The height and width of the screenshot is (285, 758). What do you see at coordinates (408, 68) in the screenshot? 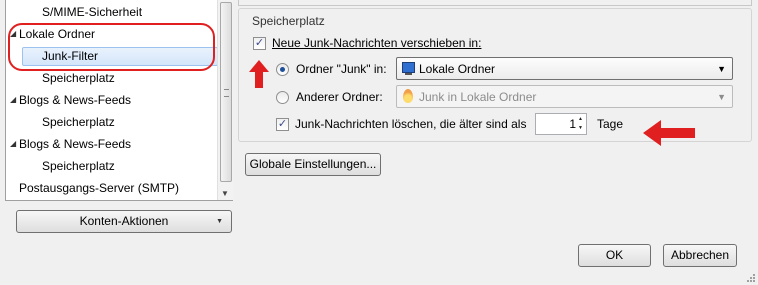
I see `monitor-icon` at bounding box center [408, 68].